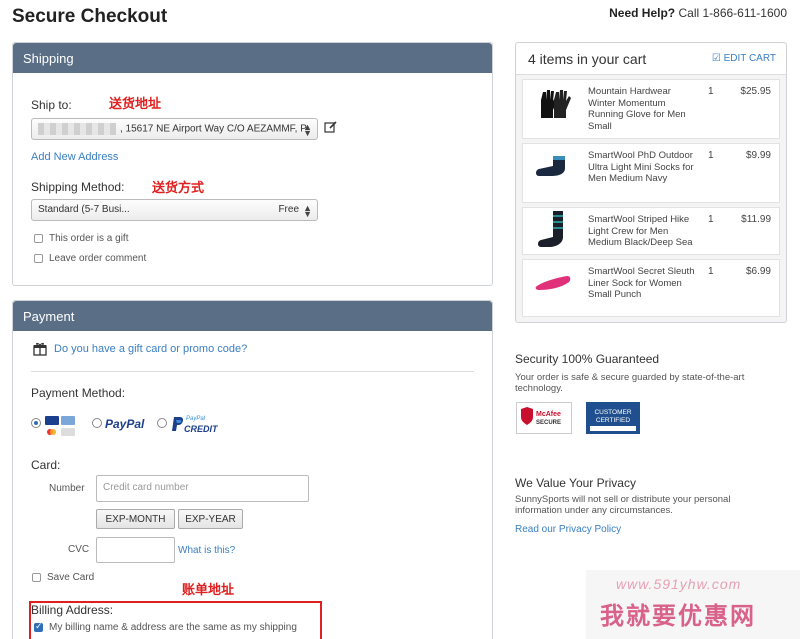  I want to click on edit-address-icon, so click(330, 127).